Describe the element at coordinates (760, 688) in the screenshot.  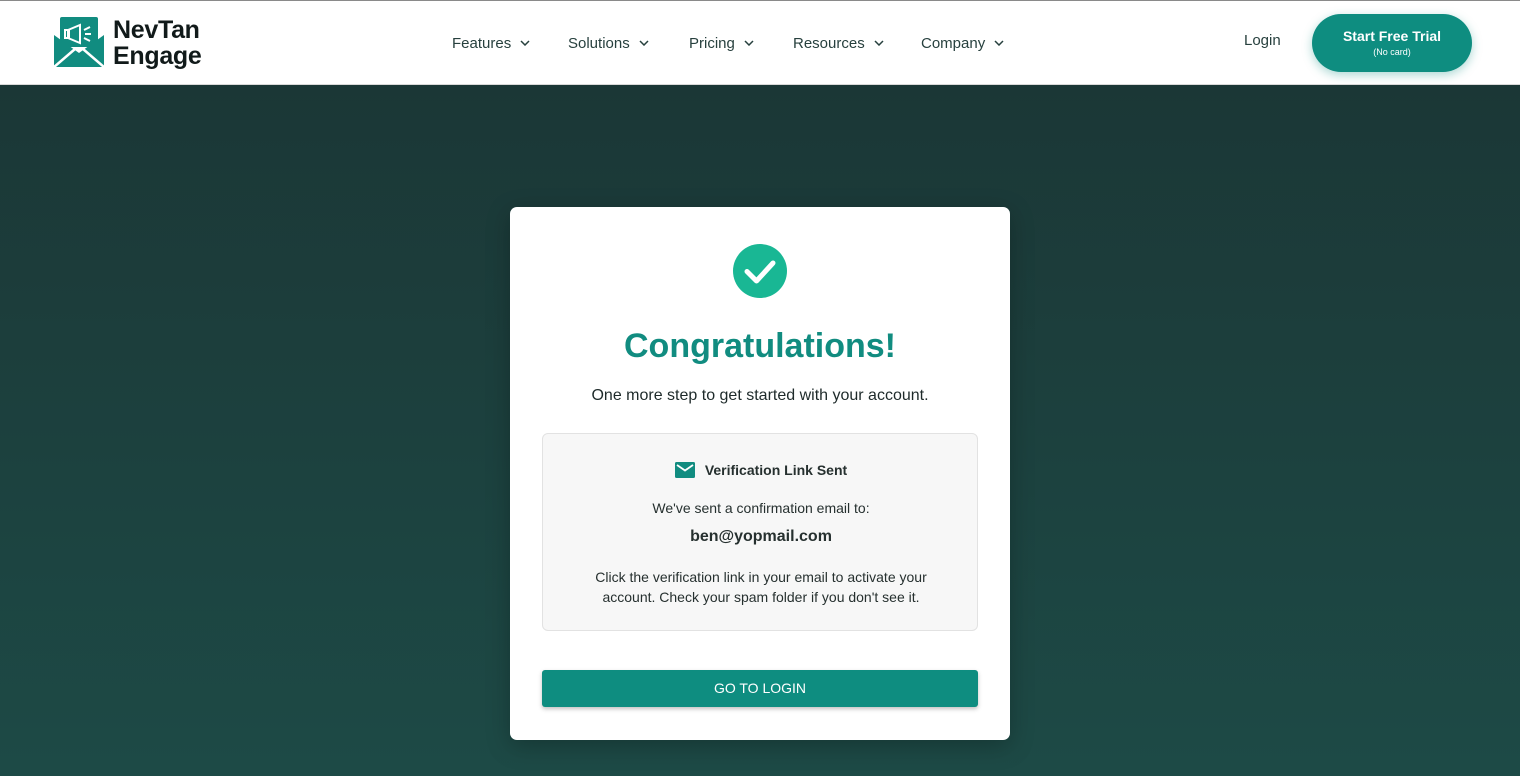
I see `go-to-login-button: GO TO LOGIN` at that location.